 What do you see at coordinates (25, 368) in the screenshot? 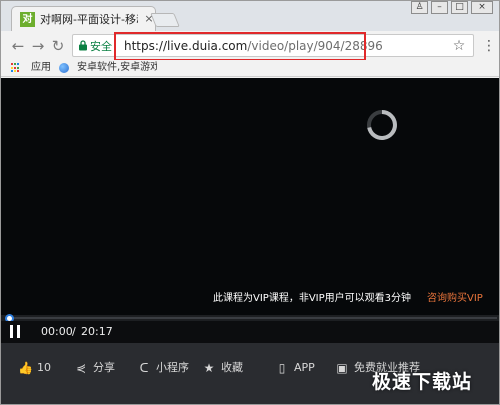
I see `thumbs-up-icon: 👍` at bounding box center [25, 368].